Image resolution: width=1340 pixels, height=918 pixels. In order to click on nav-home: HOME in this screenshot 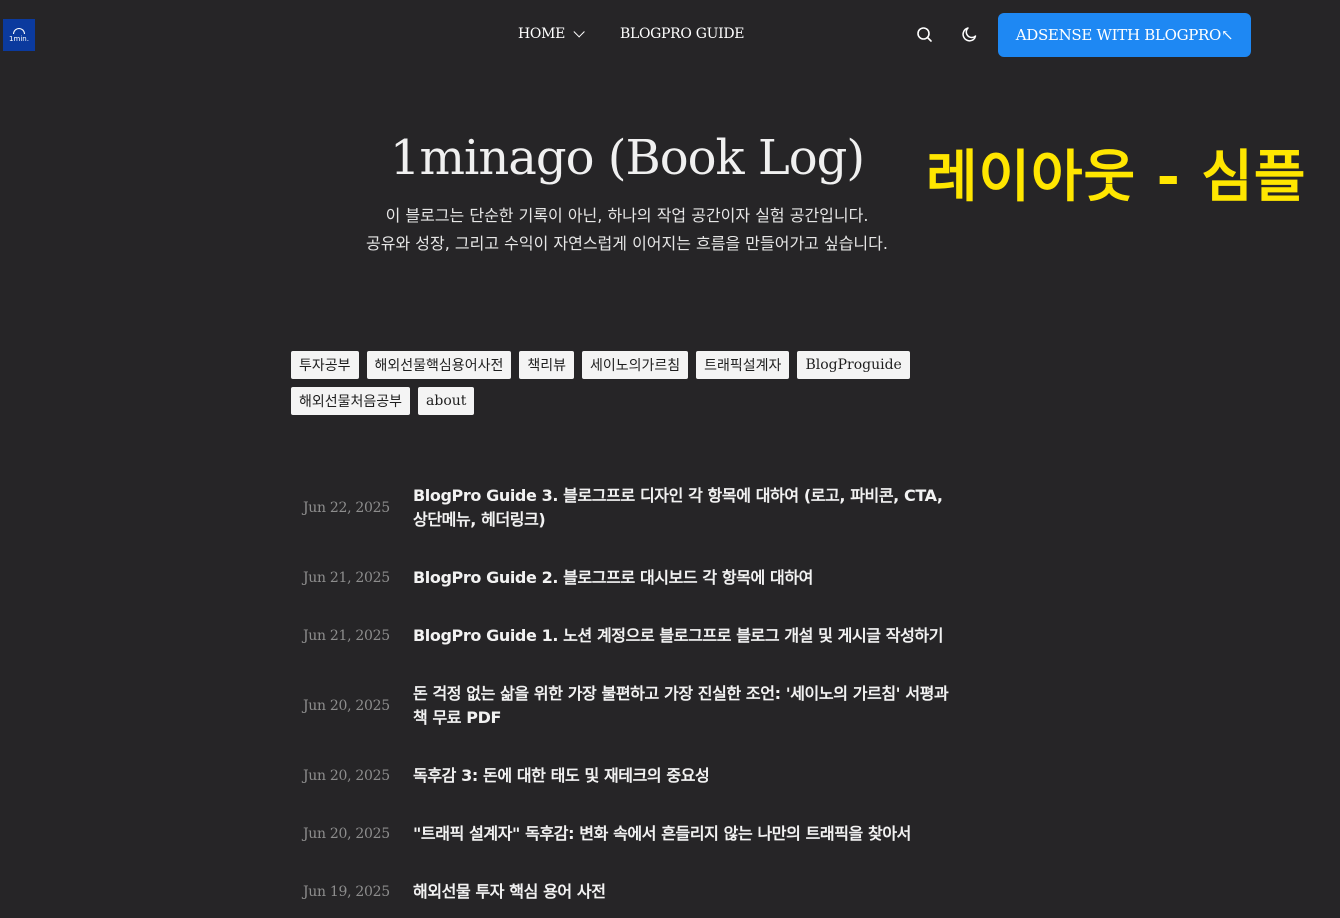, I will do `click(569, 34)`.